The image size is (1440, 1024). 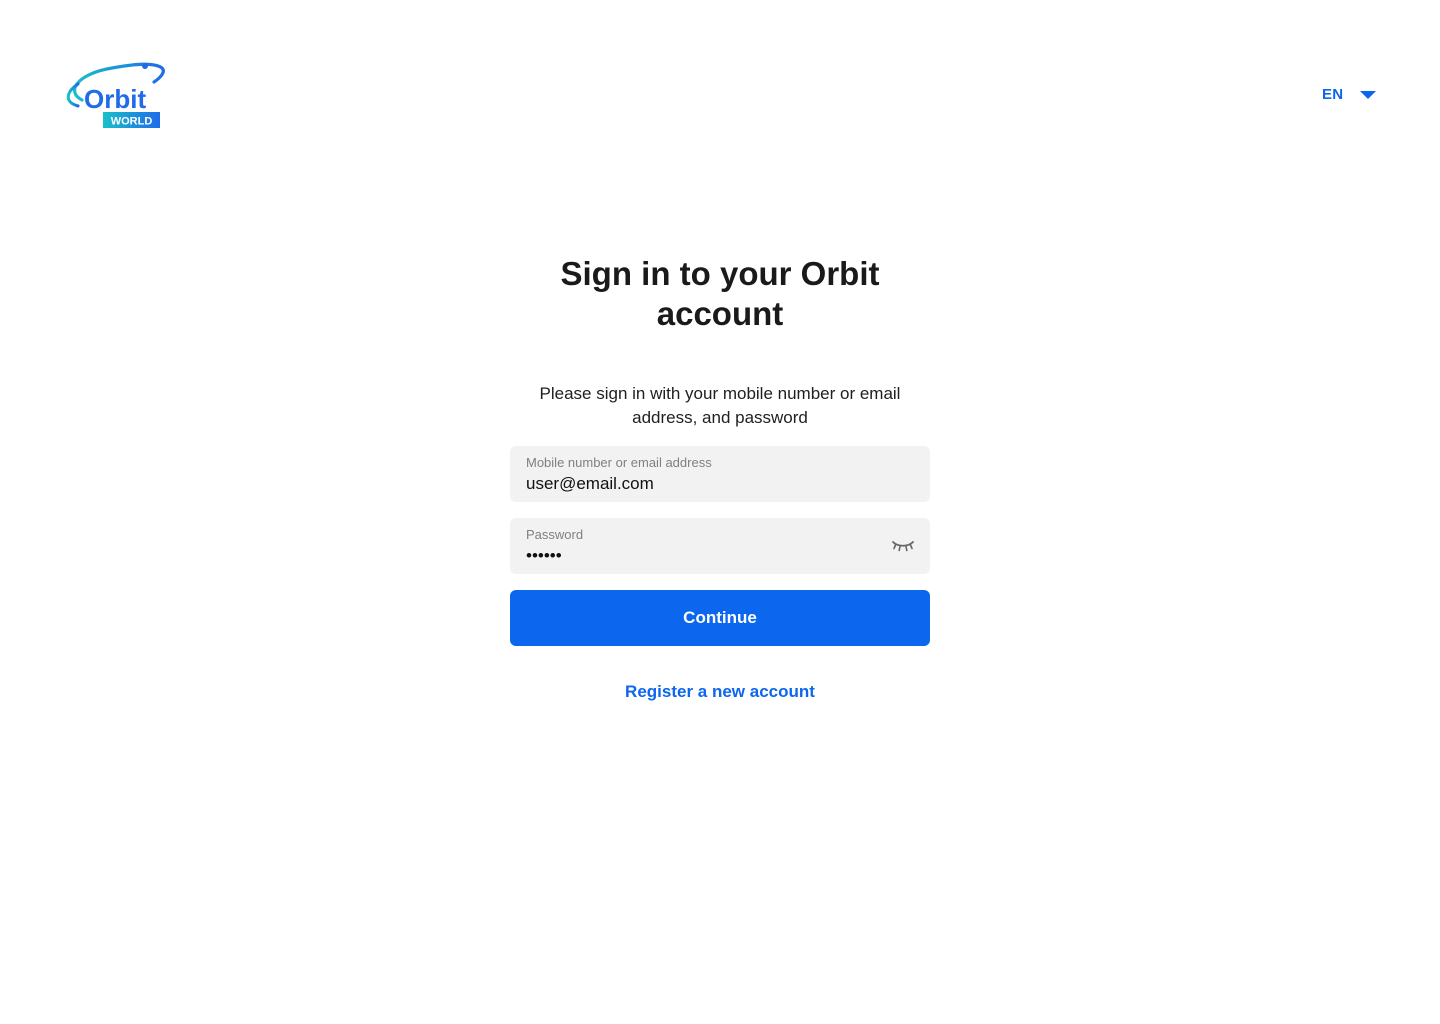 What do you see at coordinates (720, 692) in the screenshot?
I see `register-link: Register a new account` at bounding box center [720, 692].